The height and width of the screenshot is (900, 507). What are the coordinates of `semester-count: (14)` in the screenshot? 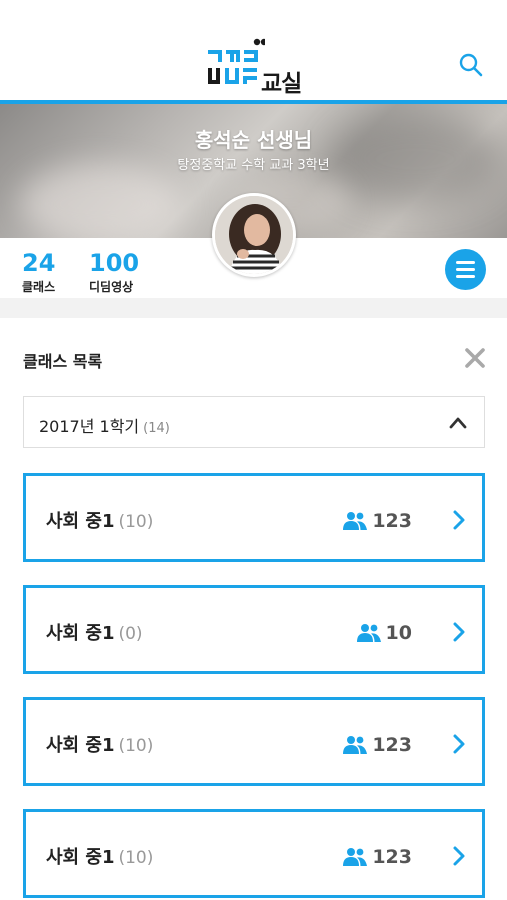 It's located at (156, 428).